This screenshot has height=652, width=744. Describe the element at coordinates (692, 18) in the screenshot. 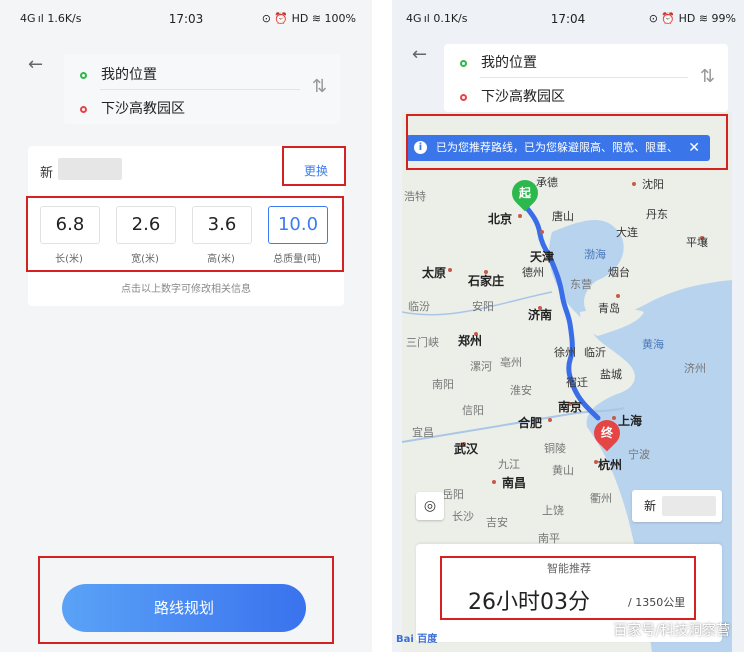

I see `battery-status: ⊙ ⏰ HD ≋ 99%` at that location.